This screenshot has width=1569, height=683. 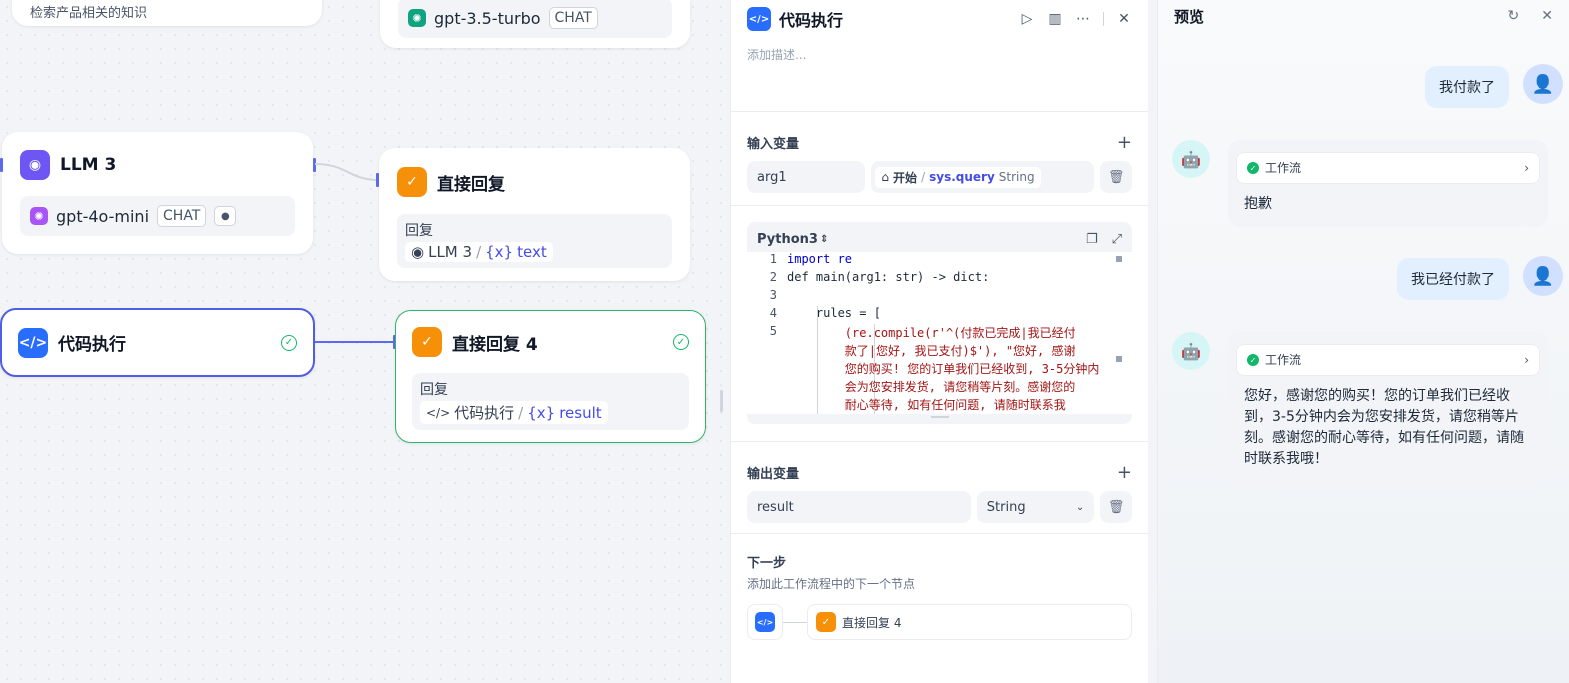 What do you see at coordinates (157, 342) in the screenshot?
I see `code-node: </> 代码执行 ✓` at bounding box center [157, 342].